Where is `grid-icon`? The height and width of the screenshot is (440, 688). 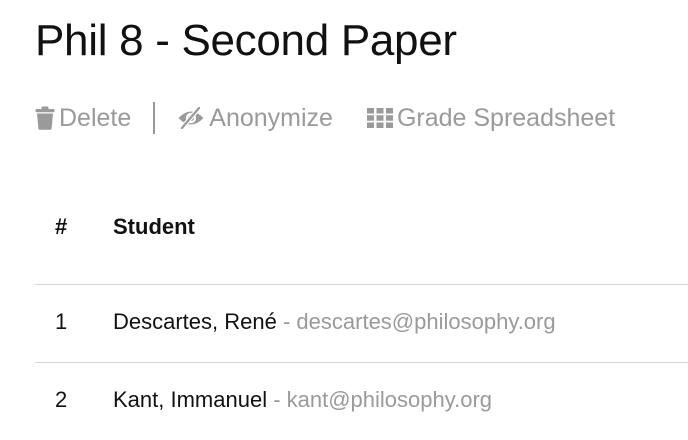
grid-icon is located at coordinates (379, 118).